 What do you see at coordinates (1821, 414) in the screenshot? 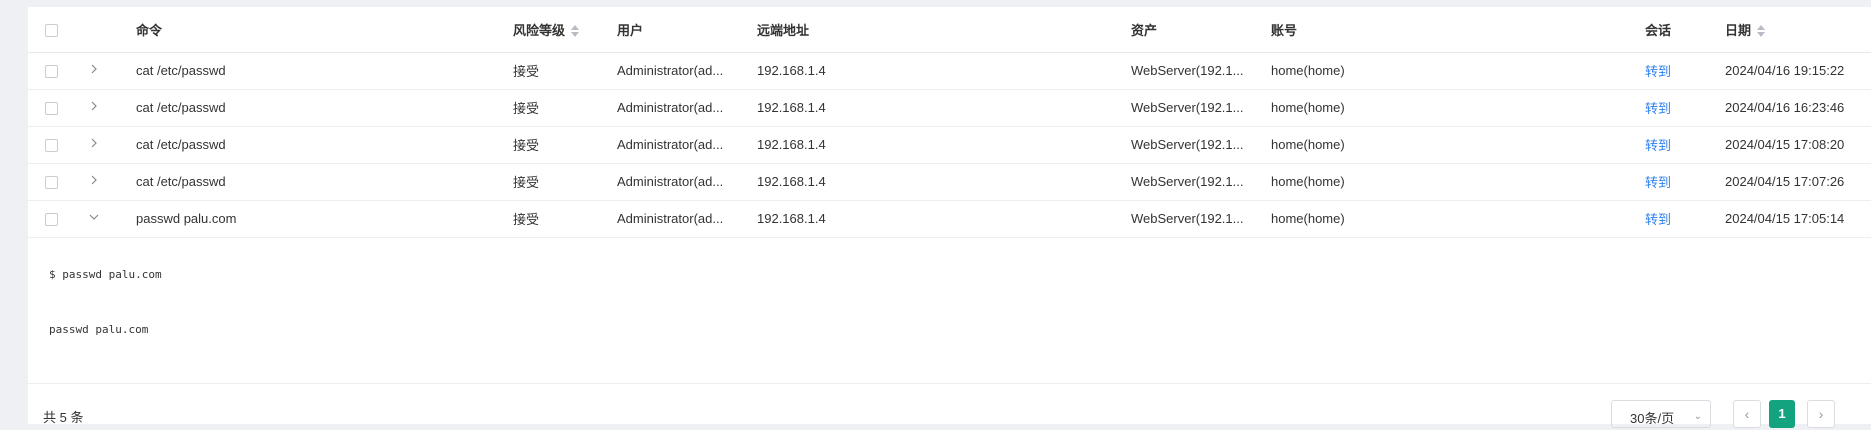
I see `chevron-right-icon: ›` at bounding box center [1821, 414].